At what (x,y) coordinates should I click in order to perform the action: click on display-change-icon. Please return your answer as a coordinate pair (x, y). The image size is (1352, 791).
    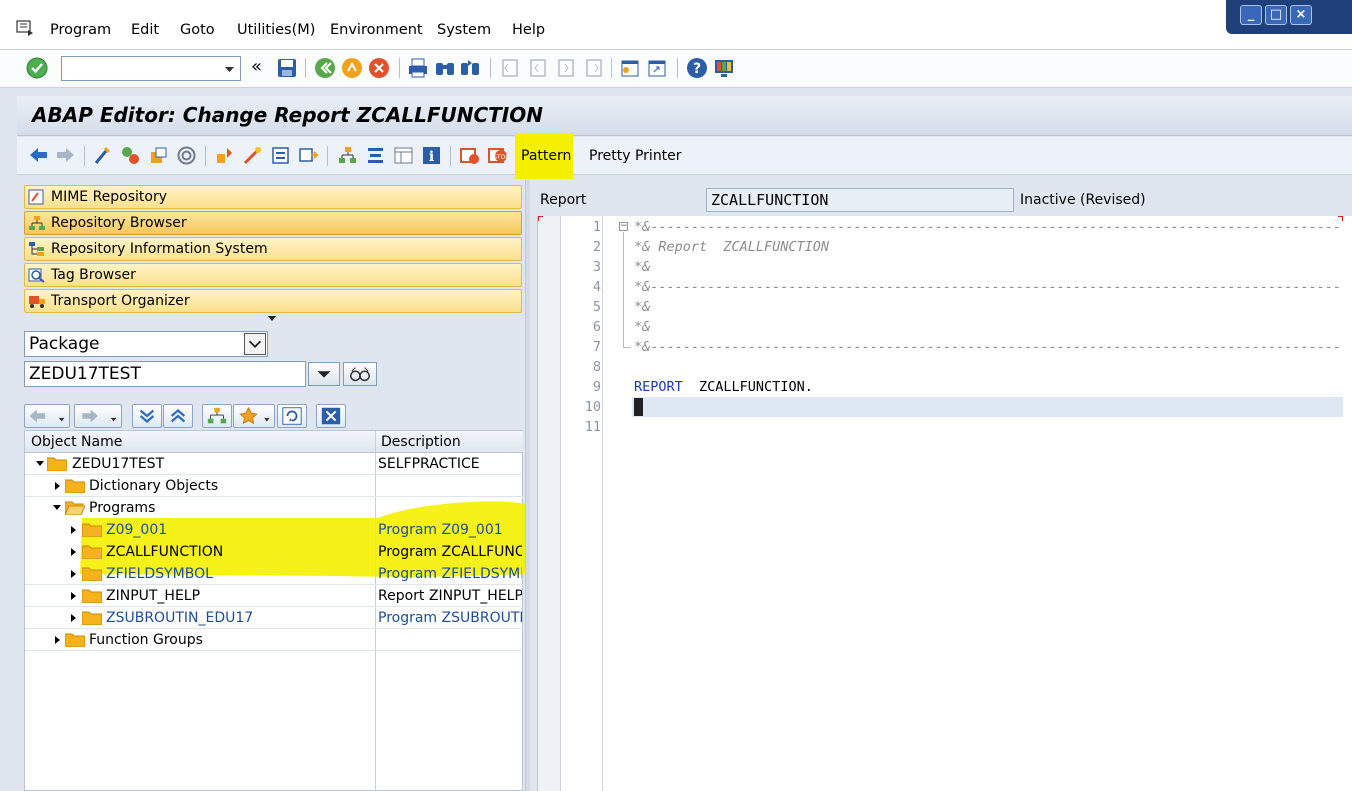
    Looking at the image, I should click on (103, 155).